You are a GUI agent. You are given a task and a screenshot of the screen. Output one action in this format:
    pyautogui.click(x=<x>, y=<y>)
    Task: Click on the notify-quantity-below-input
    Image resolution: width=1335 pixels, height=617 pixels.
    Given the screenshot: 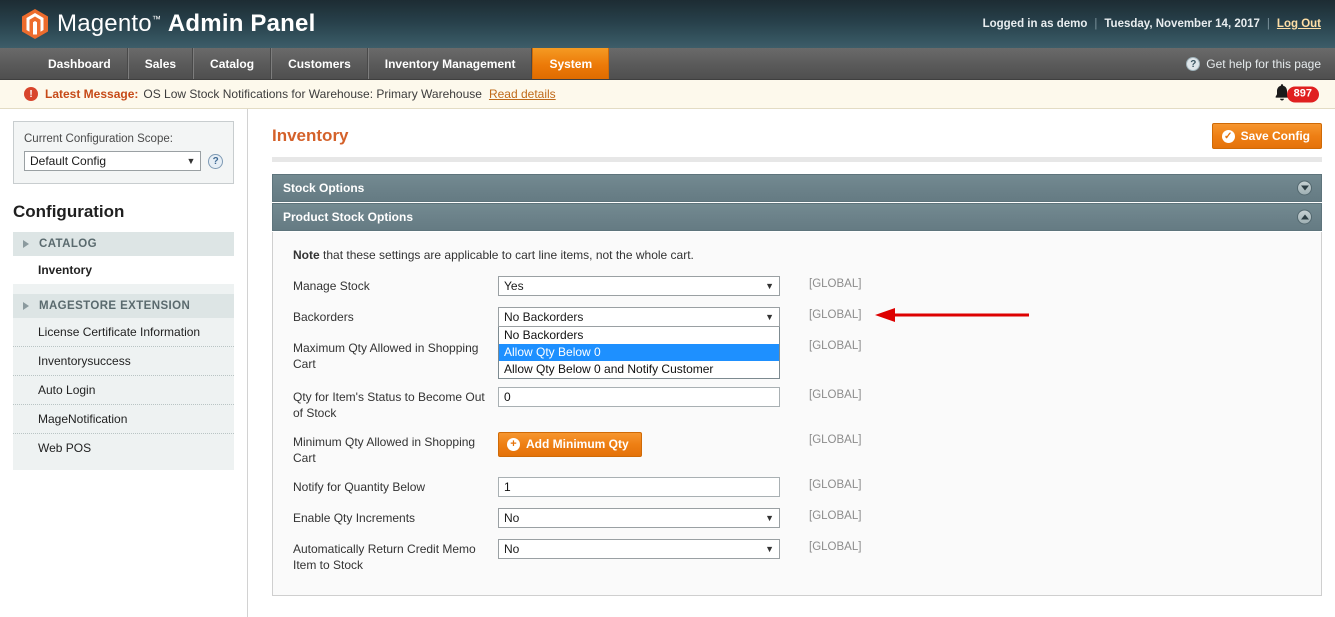 What is the action you would take?
    pyautogui.click(x=639, y=487)
    